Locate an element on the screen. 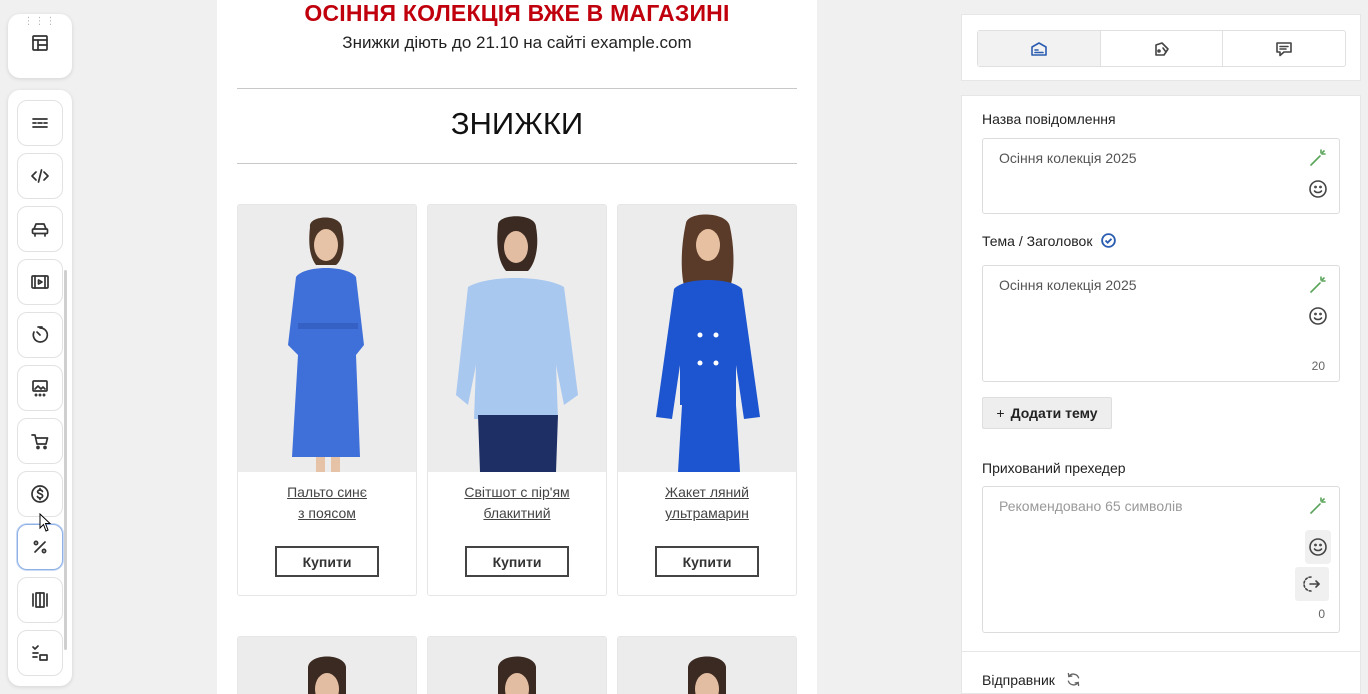 This screenshot has height=694, width=1368. settings-tabs-panel is located at coordinates (1161, 47).